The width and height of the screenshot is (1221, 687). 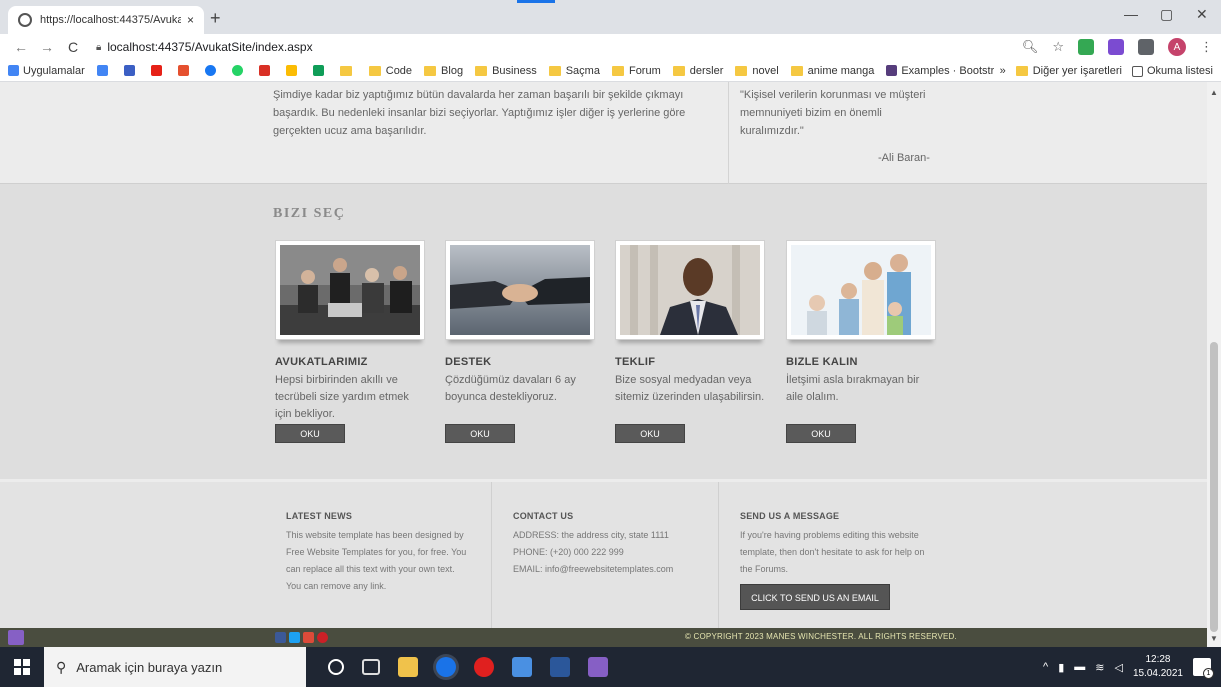 I want to click on more-bookmarks-button: », so click(x=1003, y=71).